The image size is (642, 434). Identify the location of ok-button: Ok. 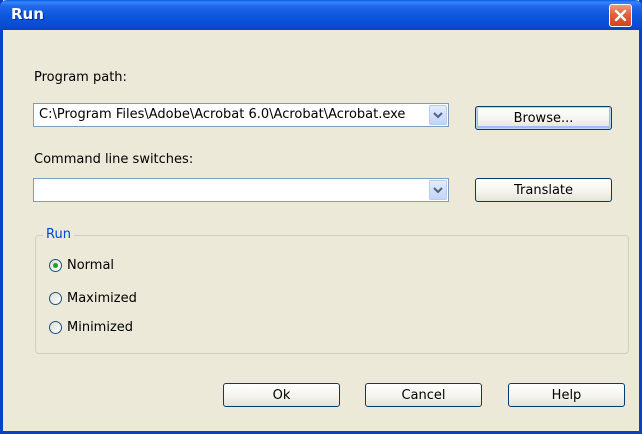
(281, 395).